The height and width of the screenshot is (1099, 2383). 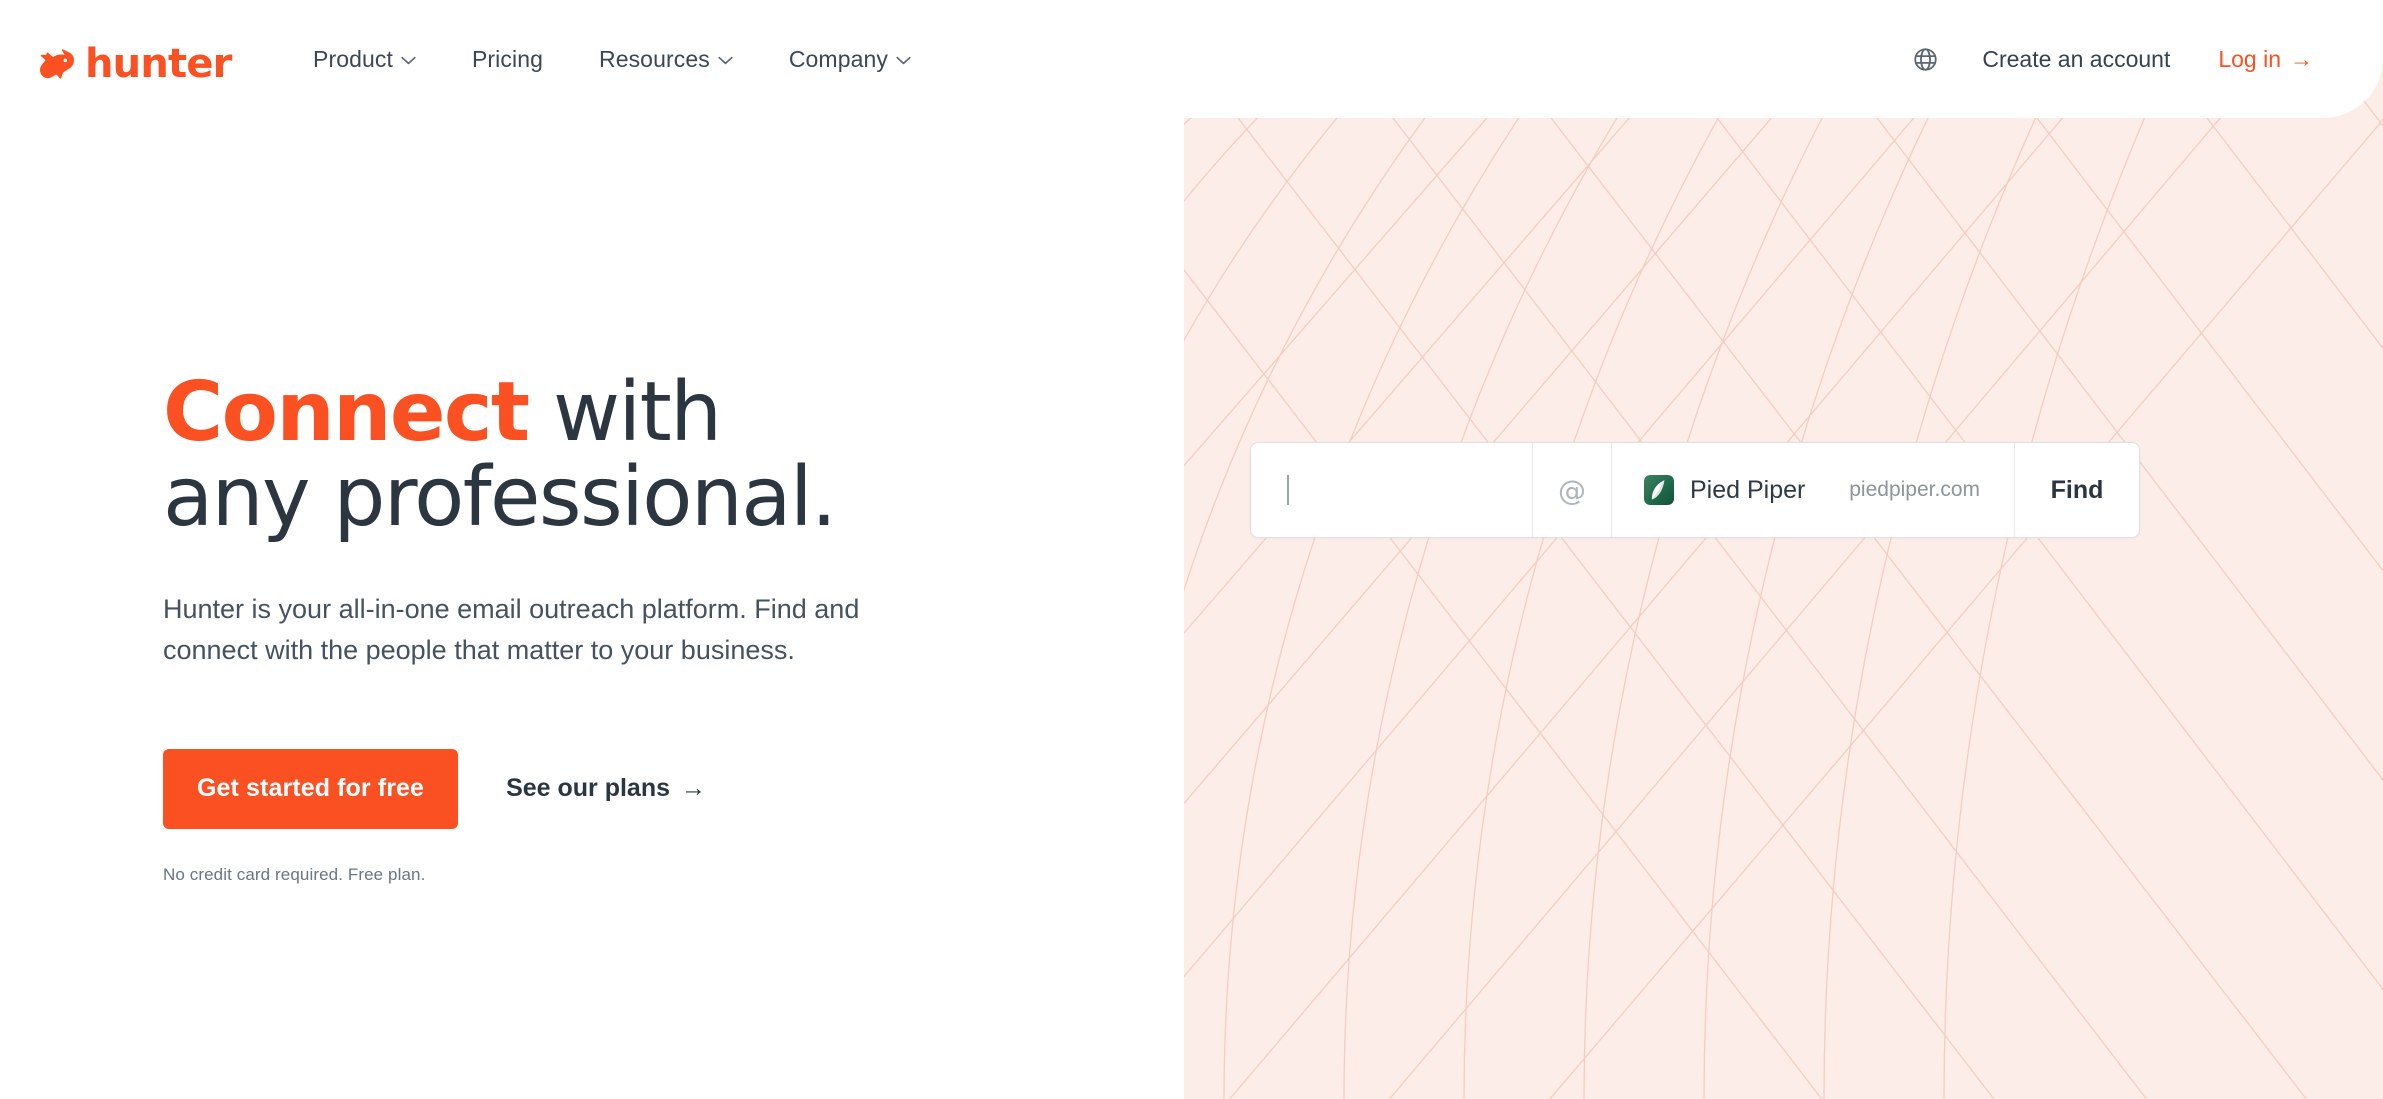 I want to click on get-started-button: Get started for free, so click(x=311, y=788).